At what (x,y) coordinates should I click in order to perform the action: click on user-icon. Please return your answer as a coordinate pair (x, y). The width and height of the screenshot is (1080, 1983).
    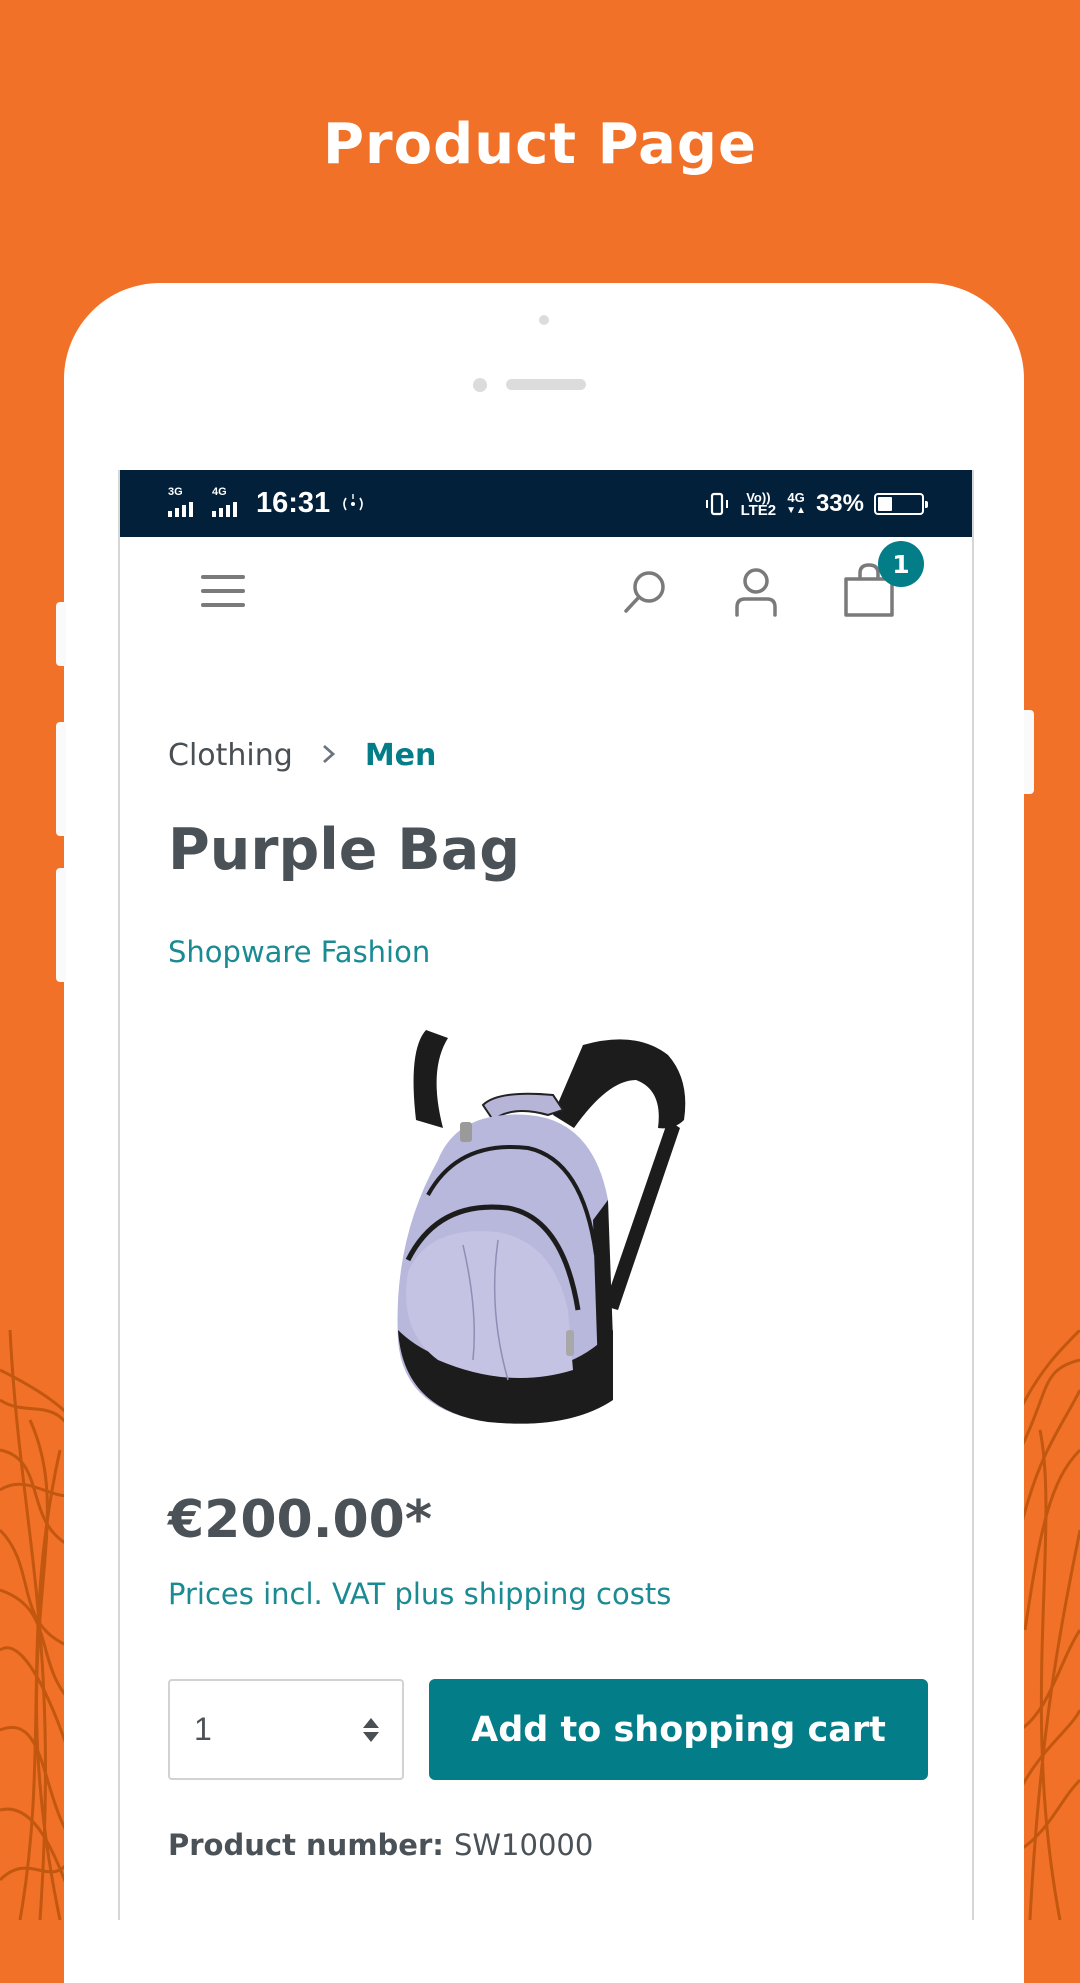
    Looking at the image, I should click on (756, 592).